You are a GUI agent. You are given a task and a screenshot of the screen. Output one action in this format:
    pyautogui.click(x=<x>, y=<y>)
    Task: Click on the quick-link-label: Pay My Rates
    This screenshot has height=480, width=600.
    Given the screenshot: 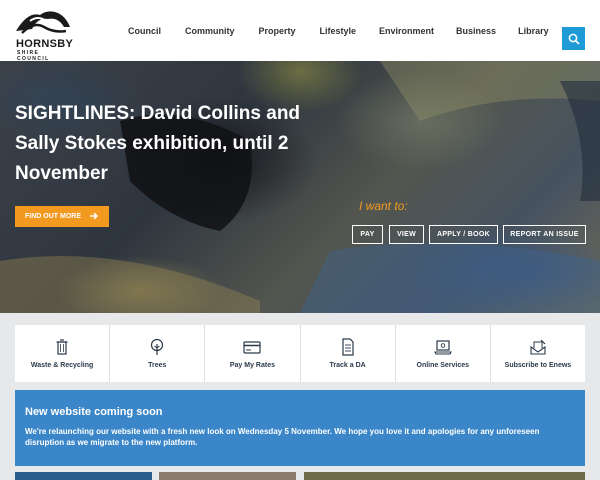 What is the action you would take?
    pyautogui.click(x=252, y=365)
    